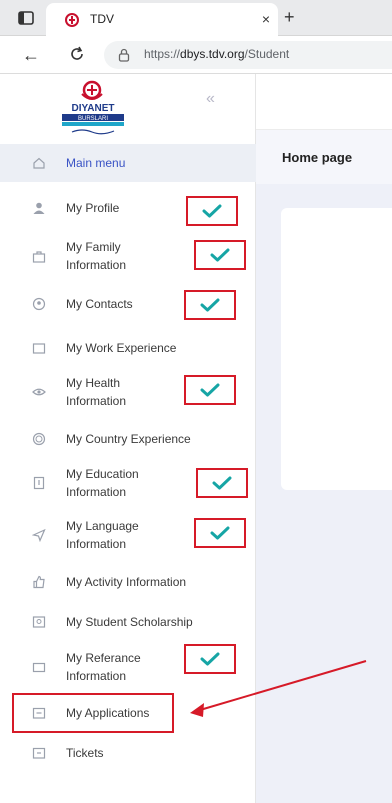 The width and height of the screenshot is (392, 803). Describe the element at coordinates (93, 119) in the screenshot. I see `svg-text: BURSLARI` at that location.